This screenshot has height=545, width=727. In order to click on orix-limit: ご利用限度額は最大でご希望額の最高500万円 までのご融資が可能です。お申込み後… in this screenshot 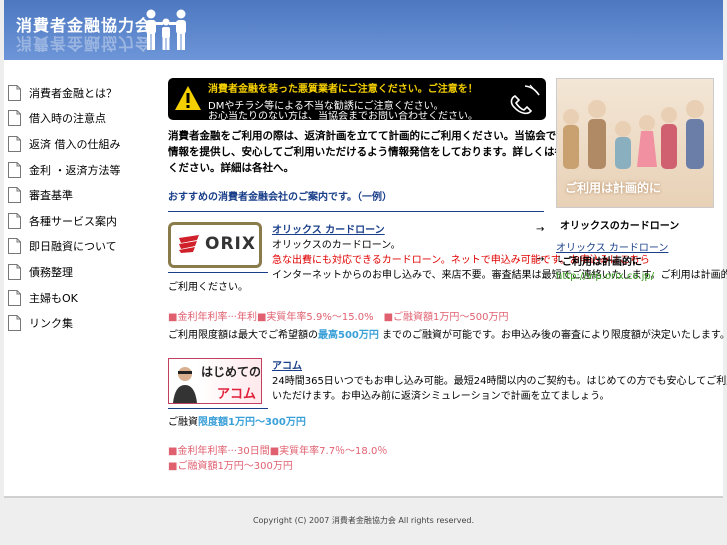, I will do `click(447, 335)`.